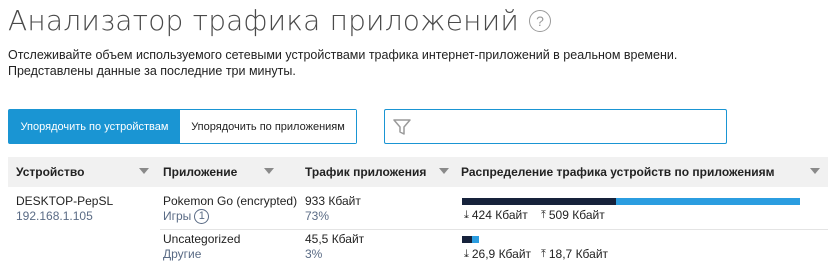  Describe the element at coordinates (268, 126) in the screenshot. I see `sort-by-apps-button: Упорядочить по приложениям` at that location.